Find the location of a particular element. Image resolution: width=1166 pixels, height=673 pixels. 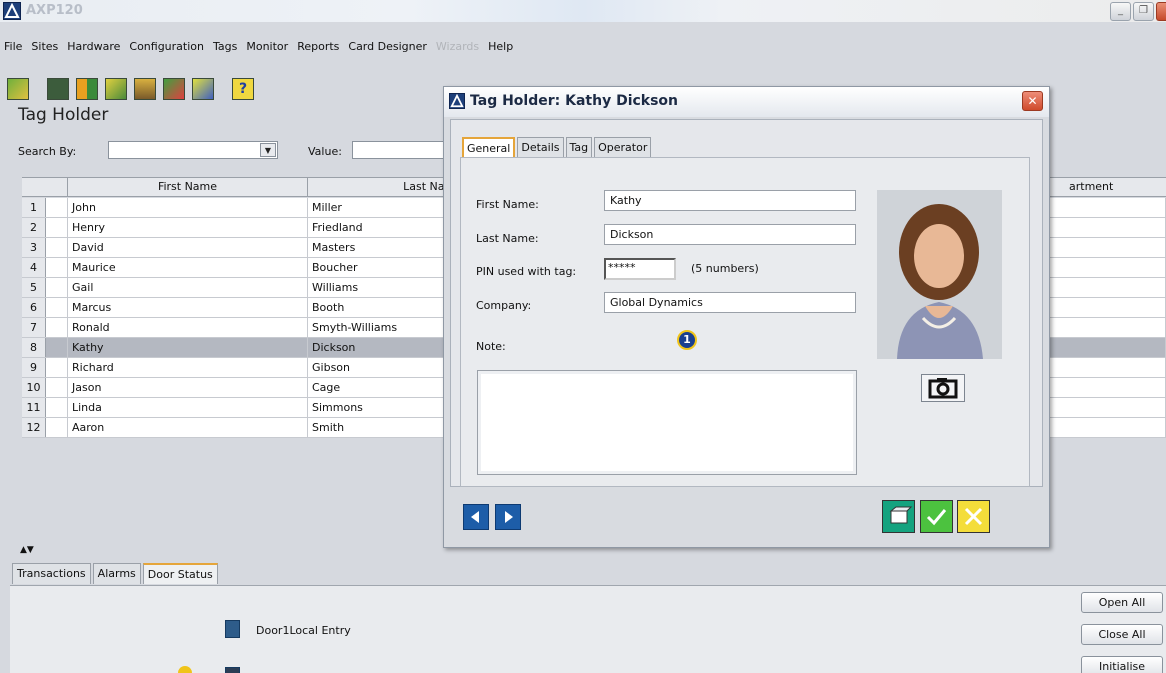

menu-help: Help is located at coordinates (500, 46).